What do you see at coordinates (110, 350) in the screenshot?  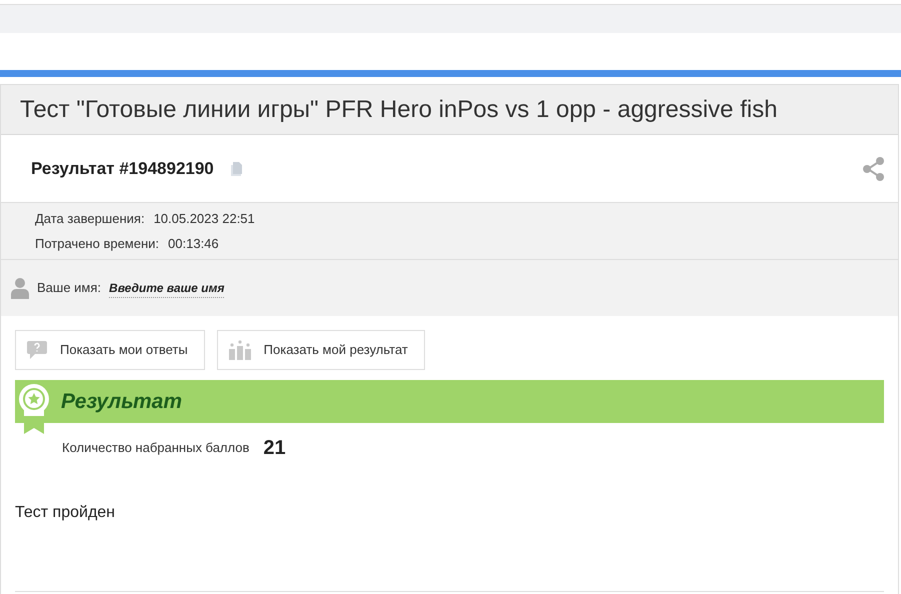 I see `show-button: Показать мои ответы` at bounding box center [110, 350].